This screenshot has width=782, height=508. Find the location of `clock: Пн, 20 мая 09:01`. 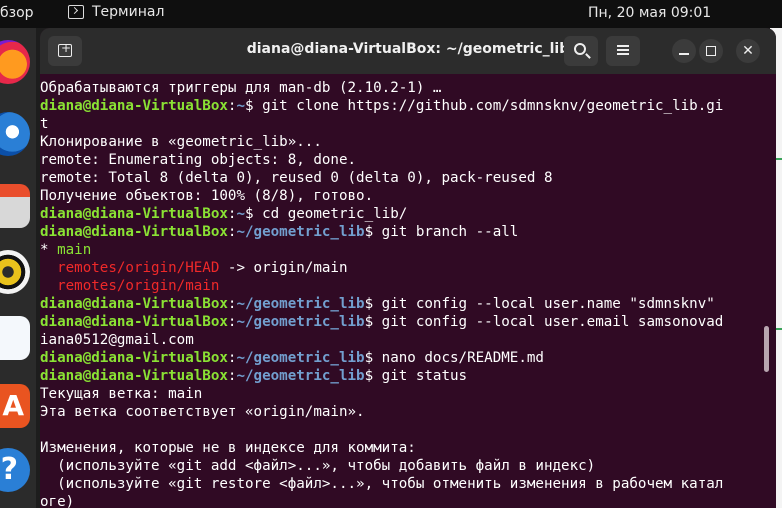

clock: Пн, 20 мая 09:01 is located at coordinates (649, 13).